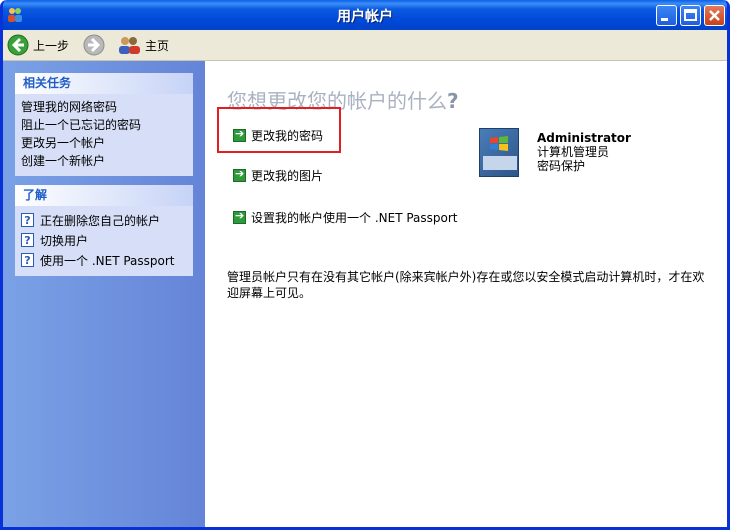 Image resolution: width=730 pixels, height=530 pixels. I want to click on learn-item-label: 正在删除您自己的帐户, so click(100, 220).